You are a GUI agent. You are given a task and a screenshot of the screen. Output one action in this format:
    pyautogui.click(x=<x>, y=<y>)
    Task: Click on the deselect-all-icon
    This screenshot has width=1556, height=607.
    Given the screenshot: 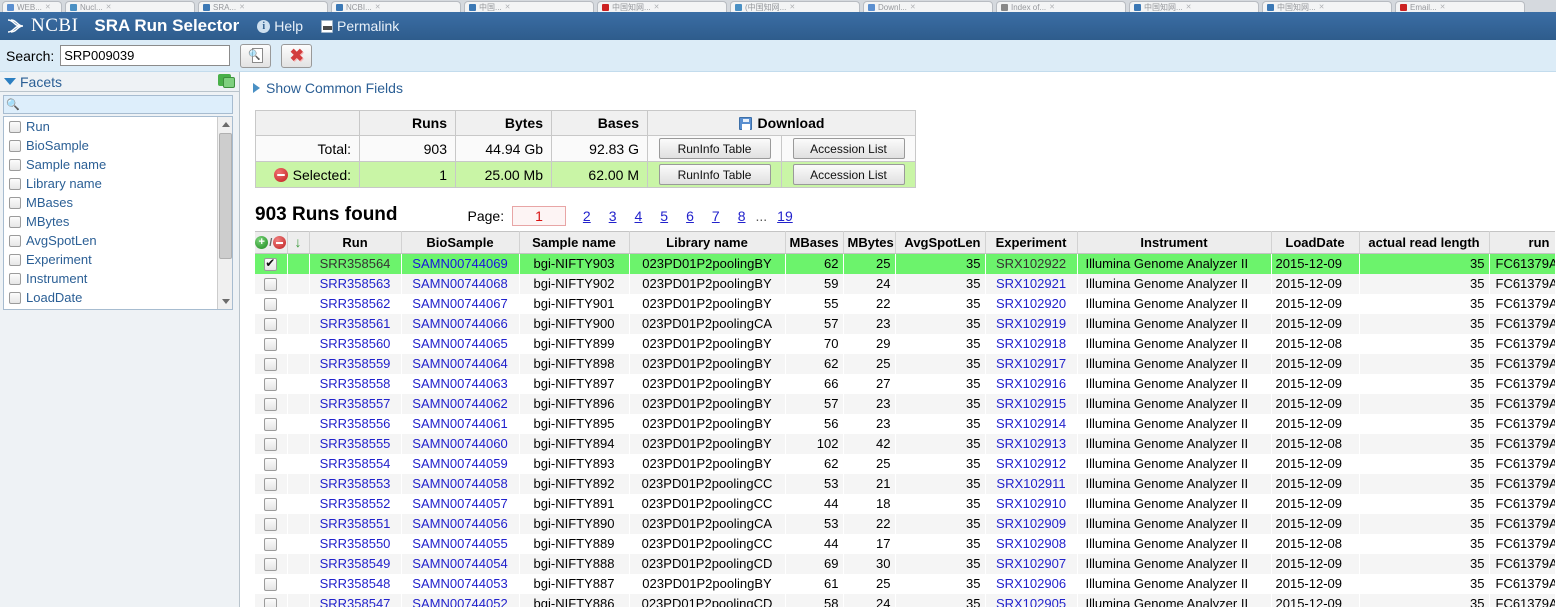 What is the action you would take?
    pyautogui.click(x=280, y=174)
    